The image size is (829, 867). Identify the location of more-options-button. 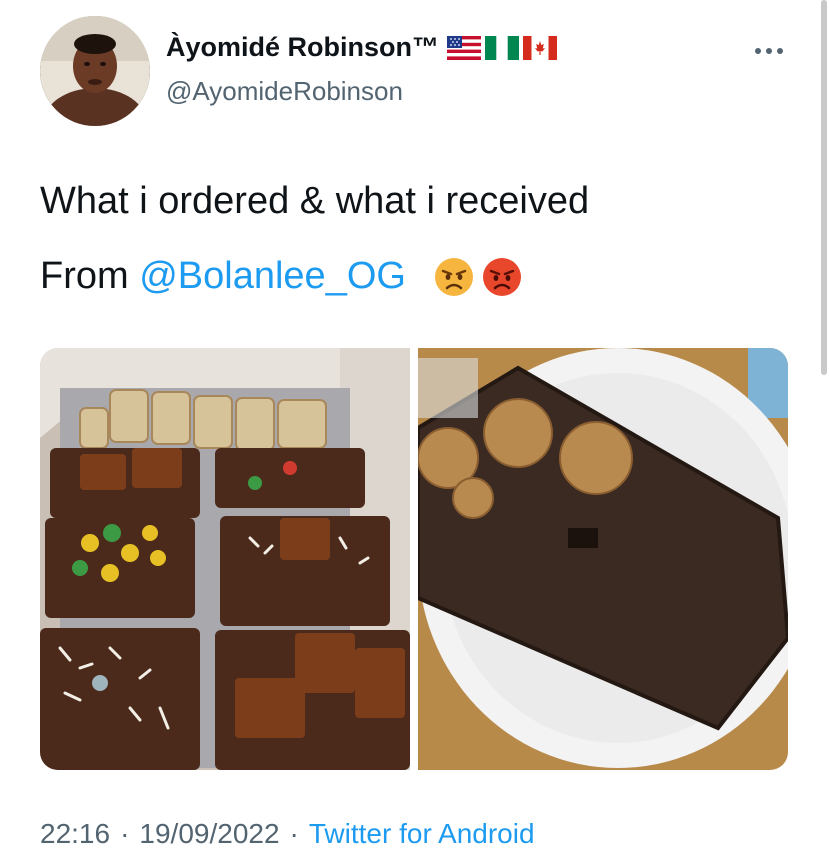
(769, 51).